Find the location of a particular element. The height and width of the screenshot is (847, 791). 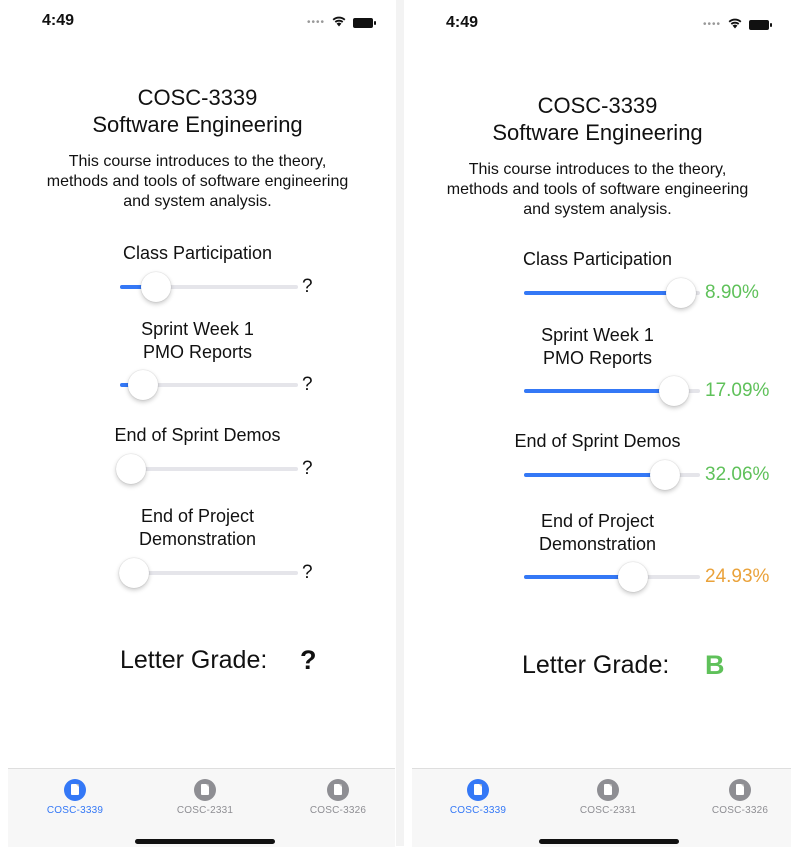

category-percentage: 32.06% is located at coordinates (737, 474).